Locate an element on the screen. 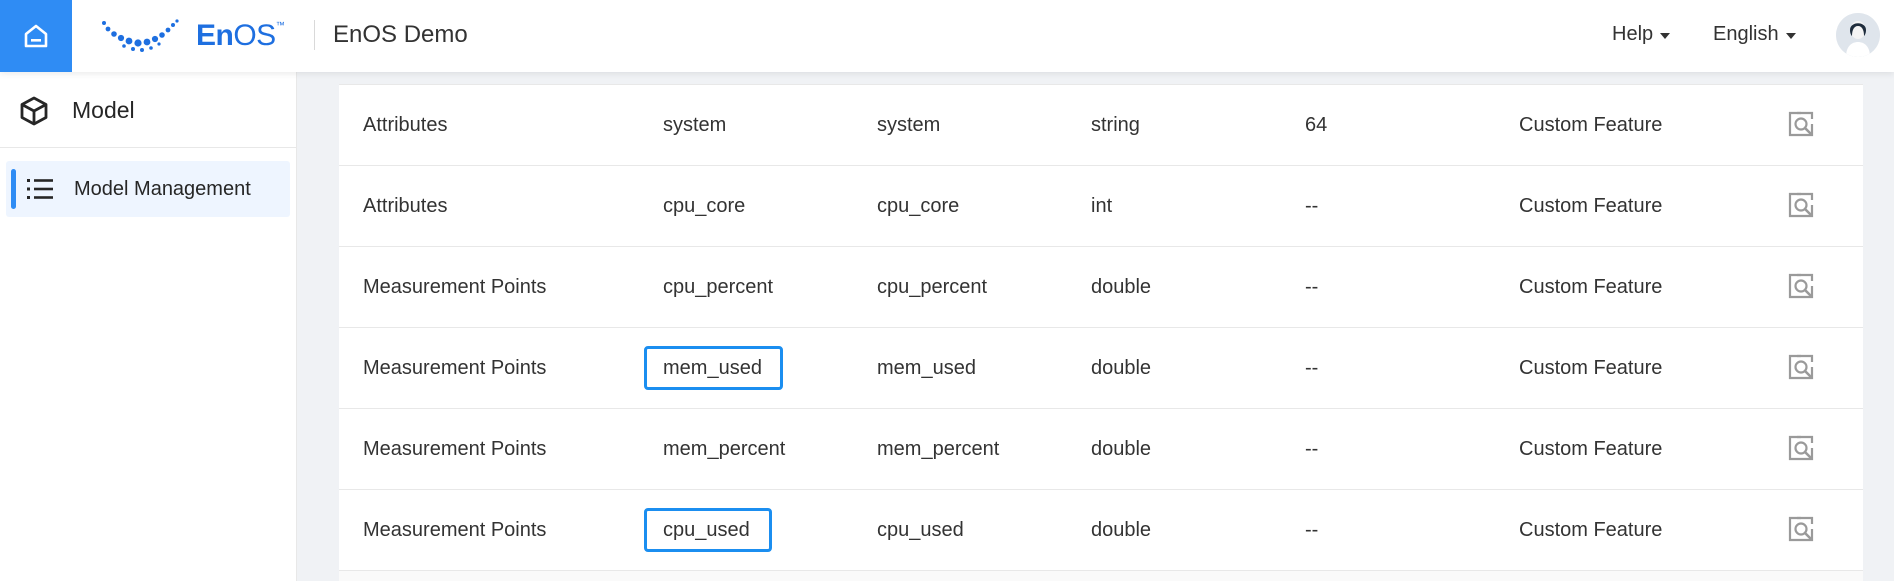 This screenshot has width=1894, height=581. sidebar-item-model-management: Model Management is located at coordinates (148, 189).